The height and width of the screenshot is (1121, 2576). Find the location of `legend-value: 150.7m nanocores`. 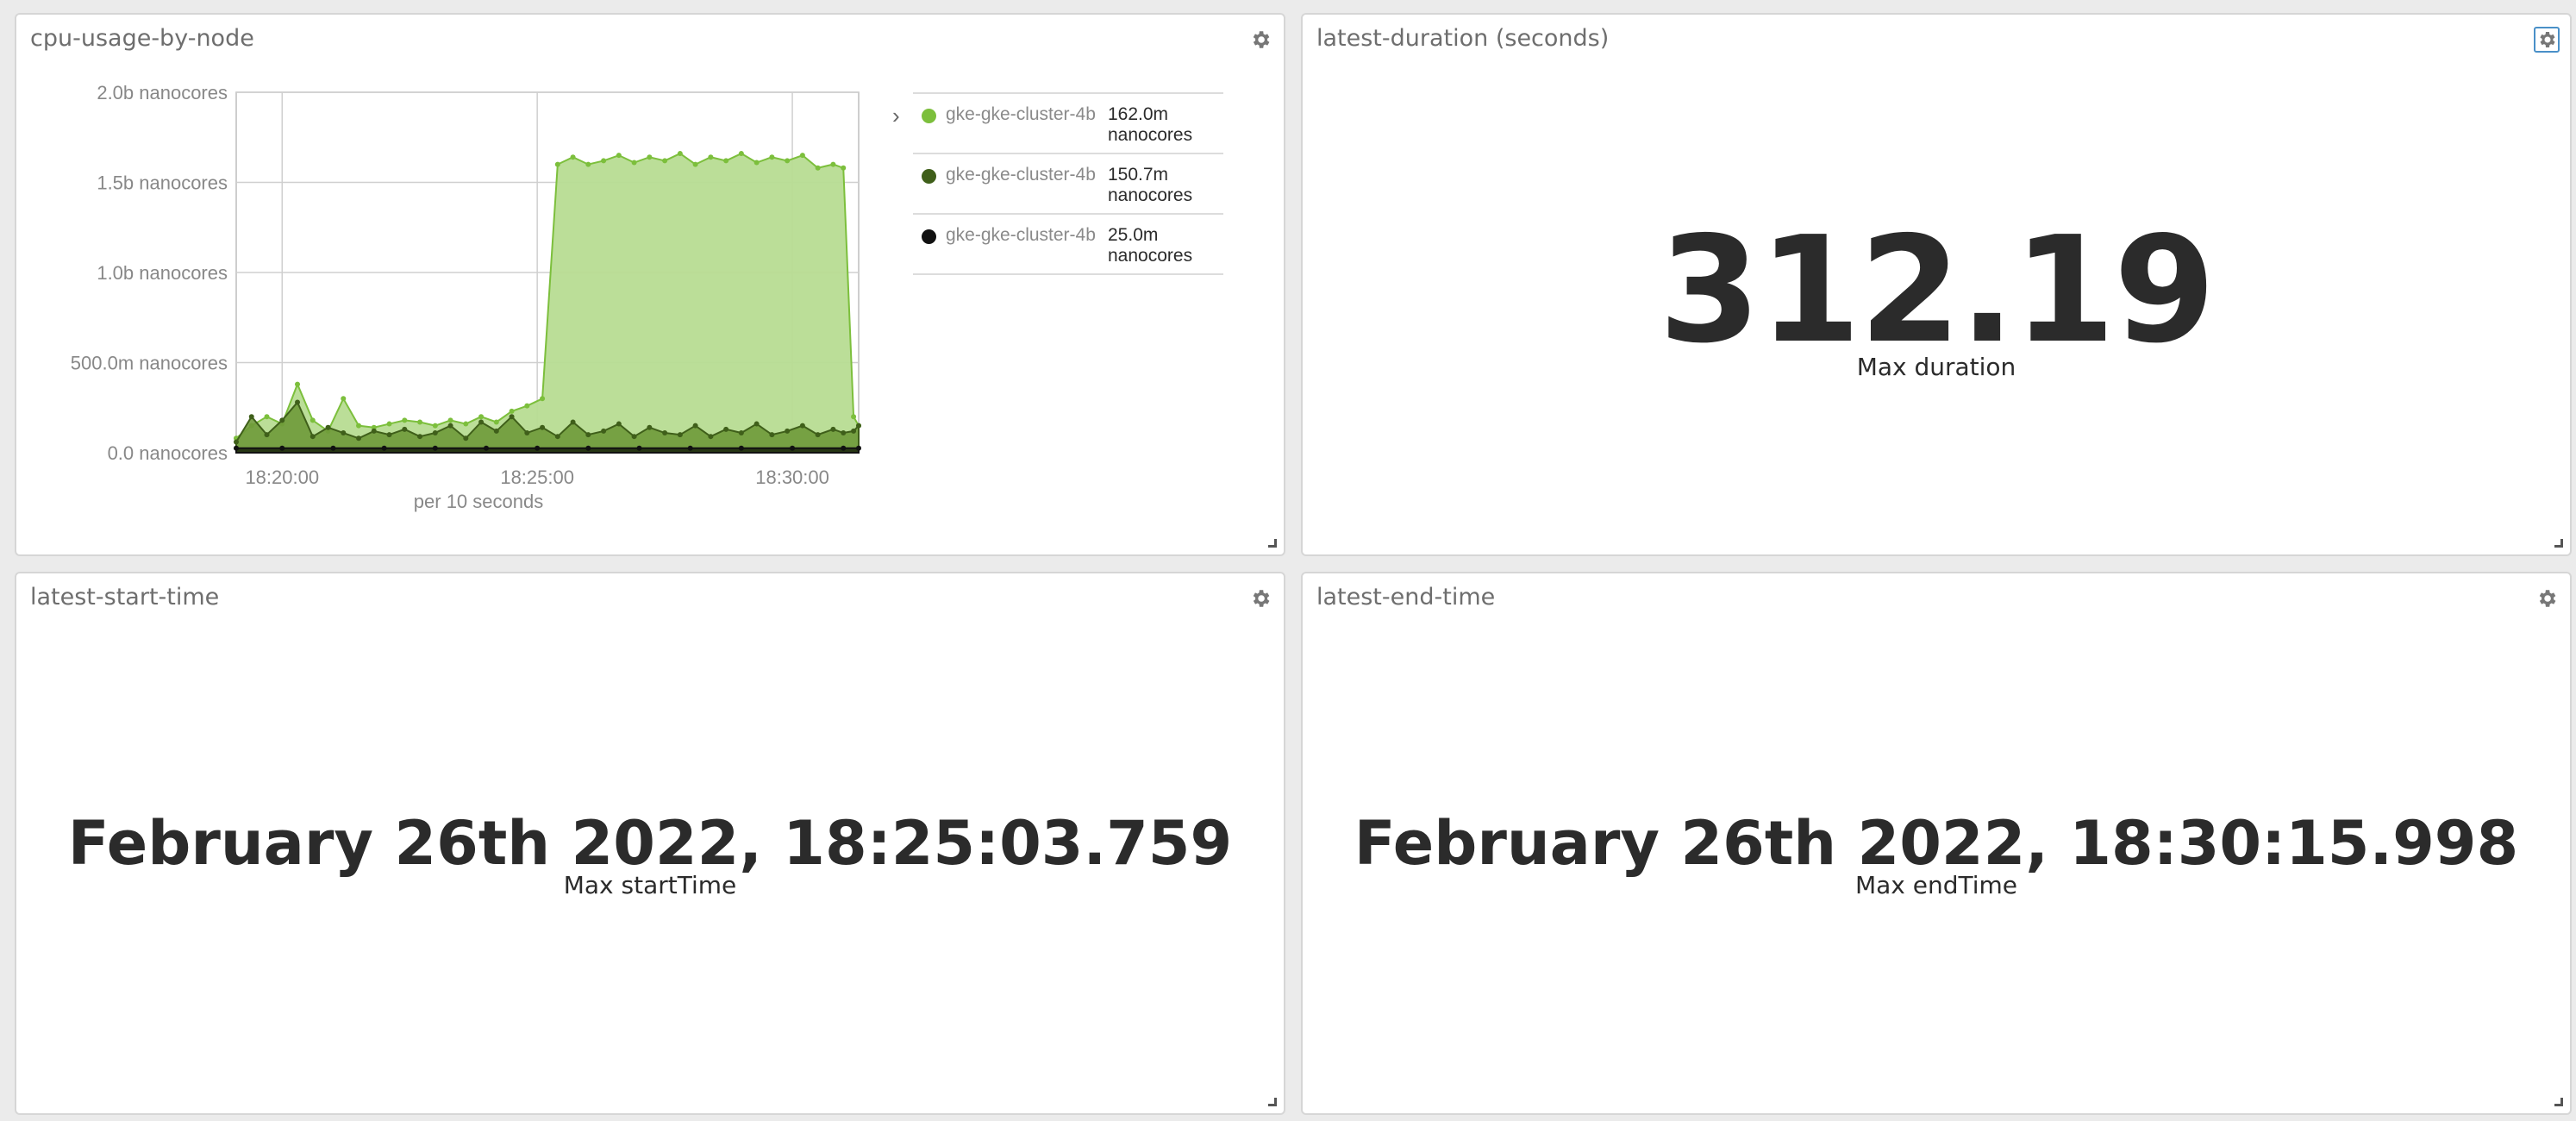

legend-value: 150.7m nanocores is located at coordinates (1150, 185).